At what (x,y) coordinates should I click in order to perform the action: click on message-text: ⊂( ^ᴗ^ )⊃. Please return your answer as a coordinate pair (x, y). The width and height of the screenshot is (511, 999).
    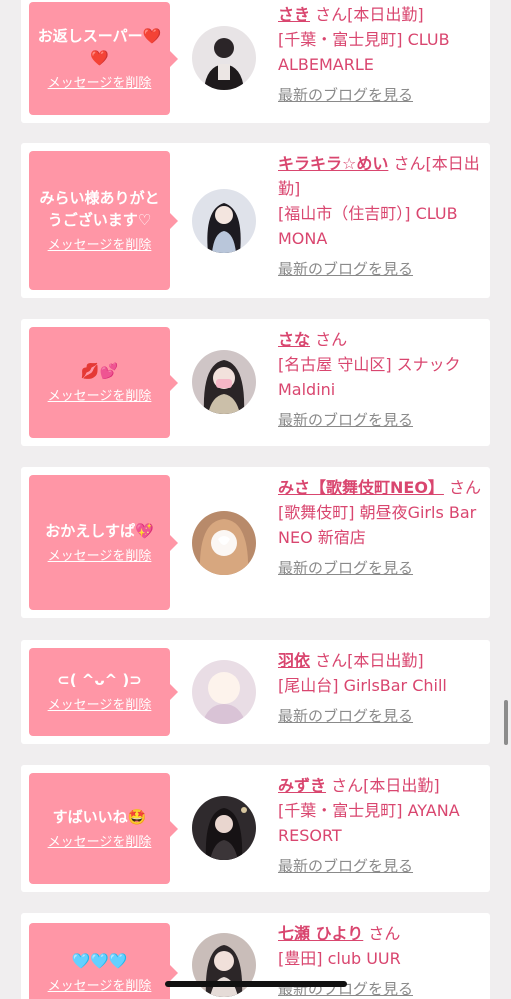
    Looking at the image, I should click on (99, 680).